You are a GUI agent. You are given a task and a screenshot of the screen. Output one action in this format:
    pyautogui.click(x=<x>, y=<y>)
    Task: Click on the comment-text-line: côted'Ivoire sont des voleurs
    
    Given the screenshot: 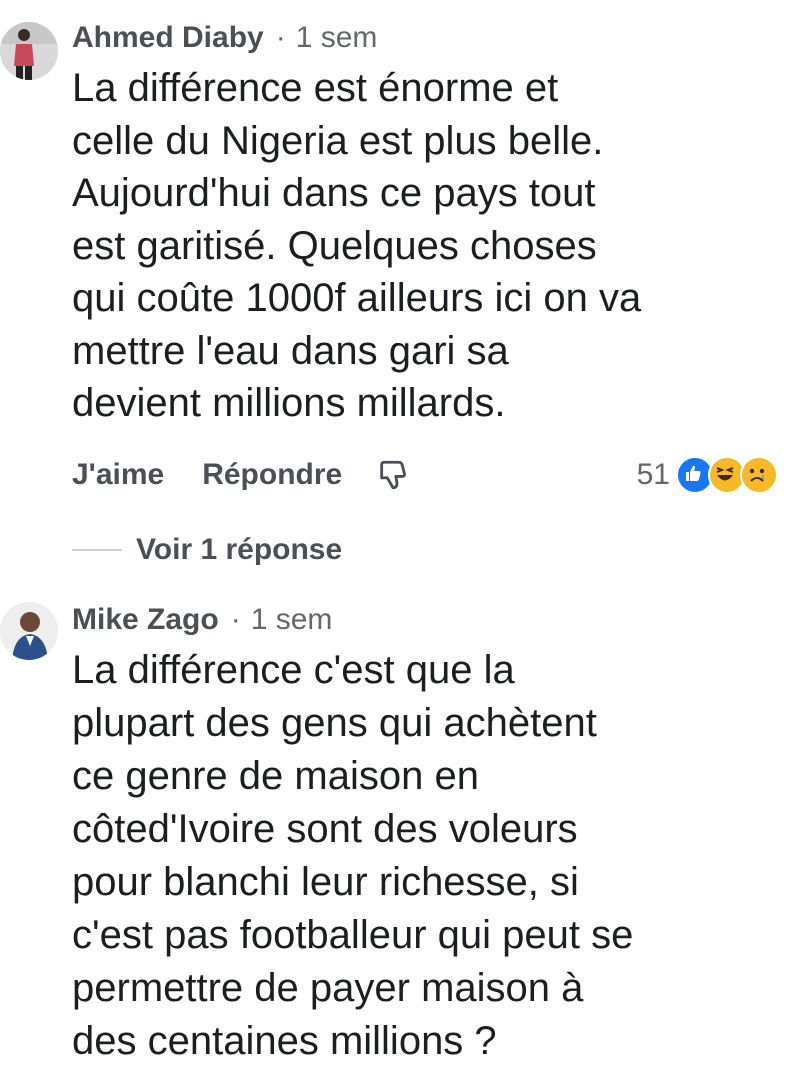 What is the action you would take?
    pyautogui.click(x=325, y=829)
    